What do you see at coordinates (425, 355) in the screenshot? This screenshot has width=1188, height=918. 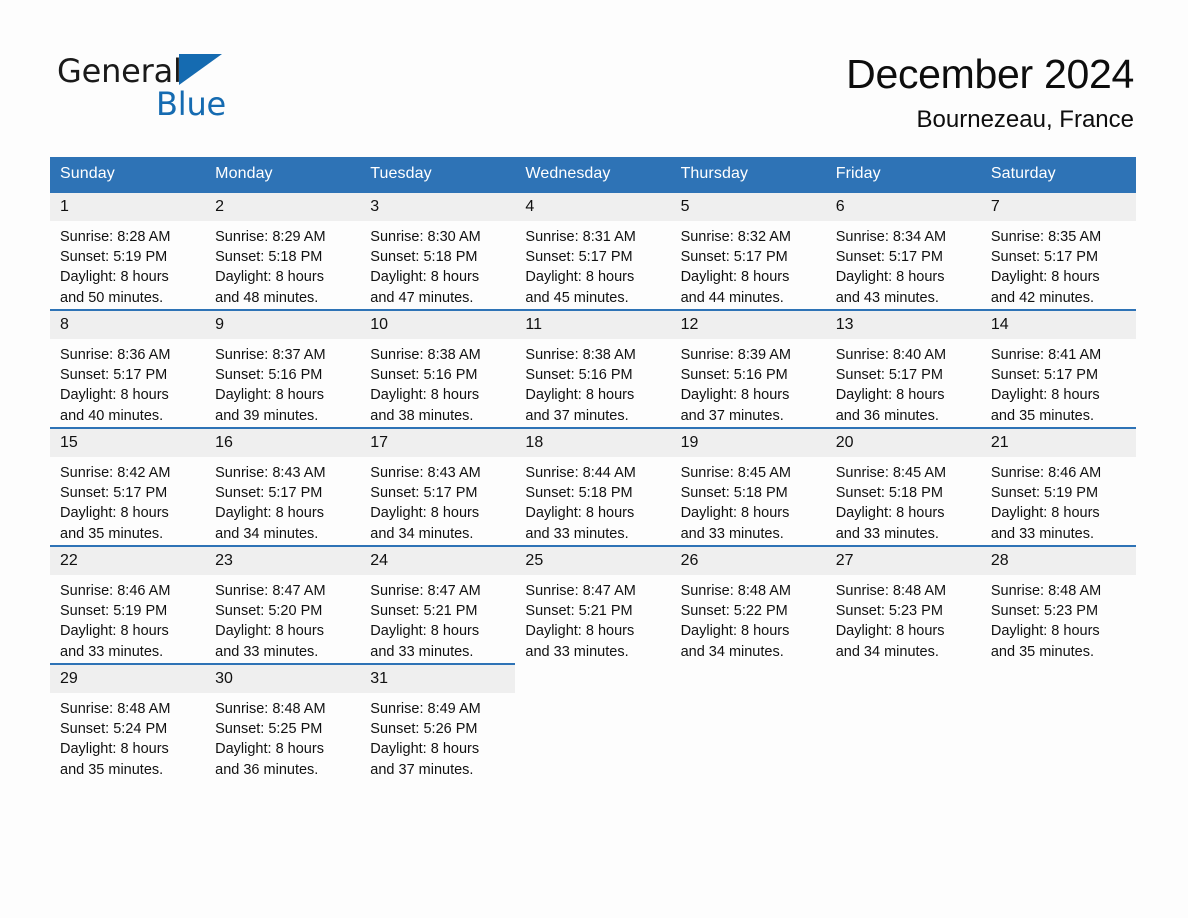 I see `sunrise-text: Sunrise: 8:38 AM` at bounding box center [425, 355].